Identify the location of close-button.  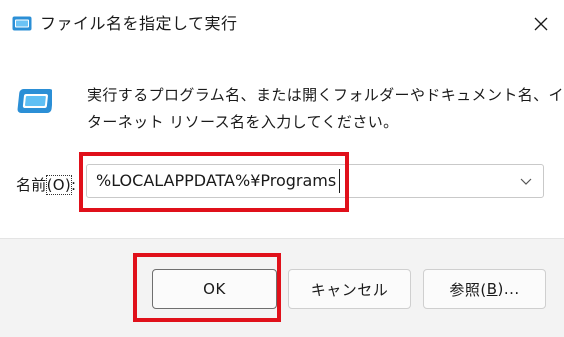
(541, 24).